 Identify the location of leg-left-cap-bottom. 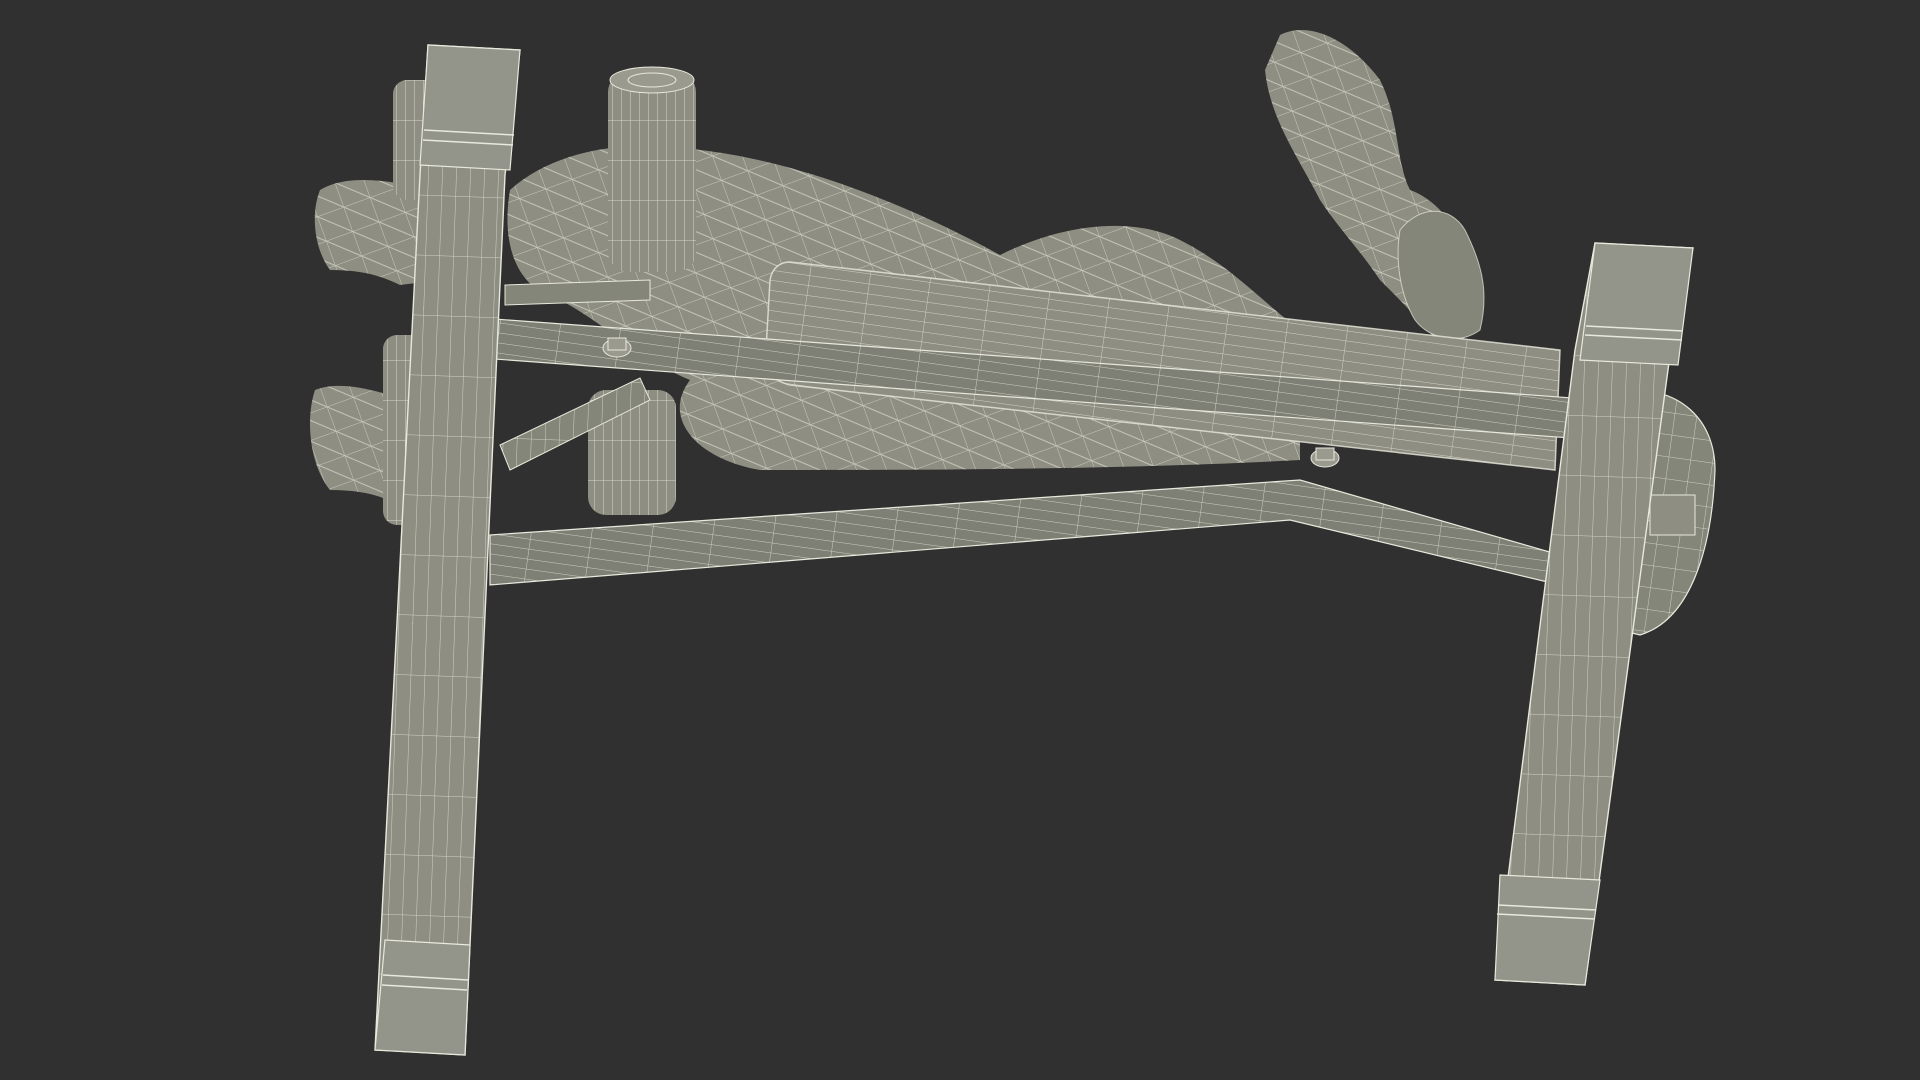
(422, 997).